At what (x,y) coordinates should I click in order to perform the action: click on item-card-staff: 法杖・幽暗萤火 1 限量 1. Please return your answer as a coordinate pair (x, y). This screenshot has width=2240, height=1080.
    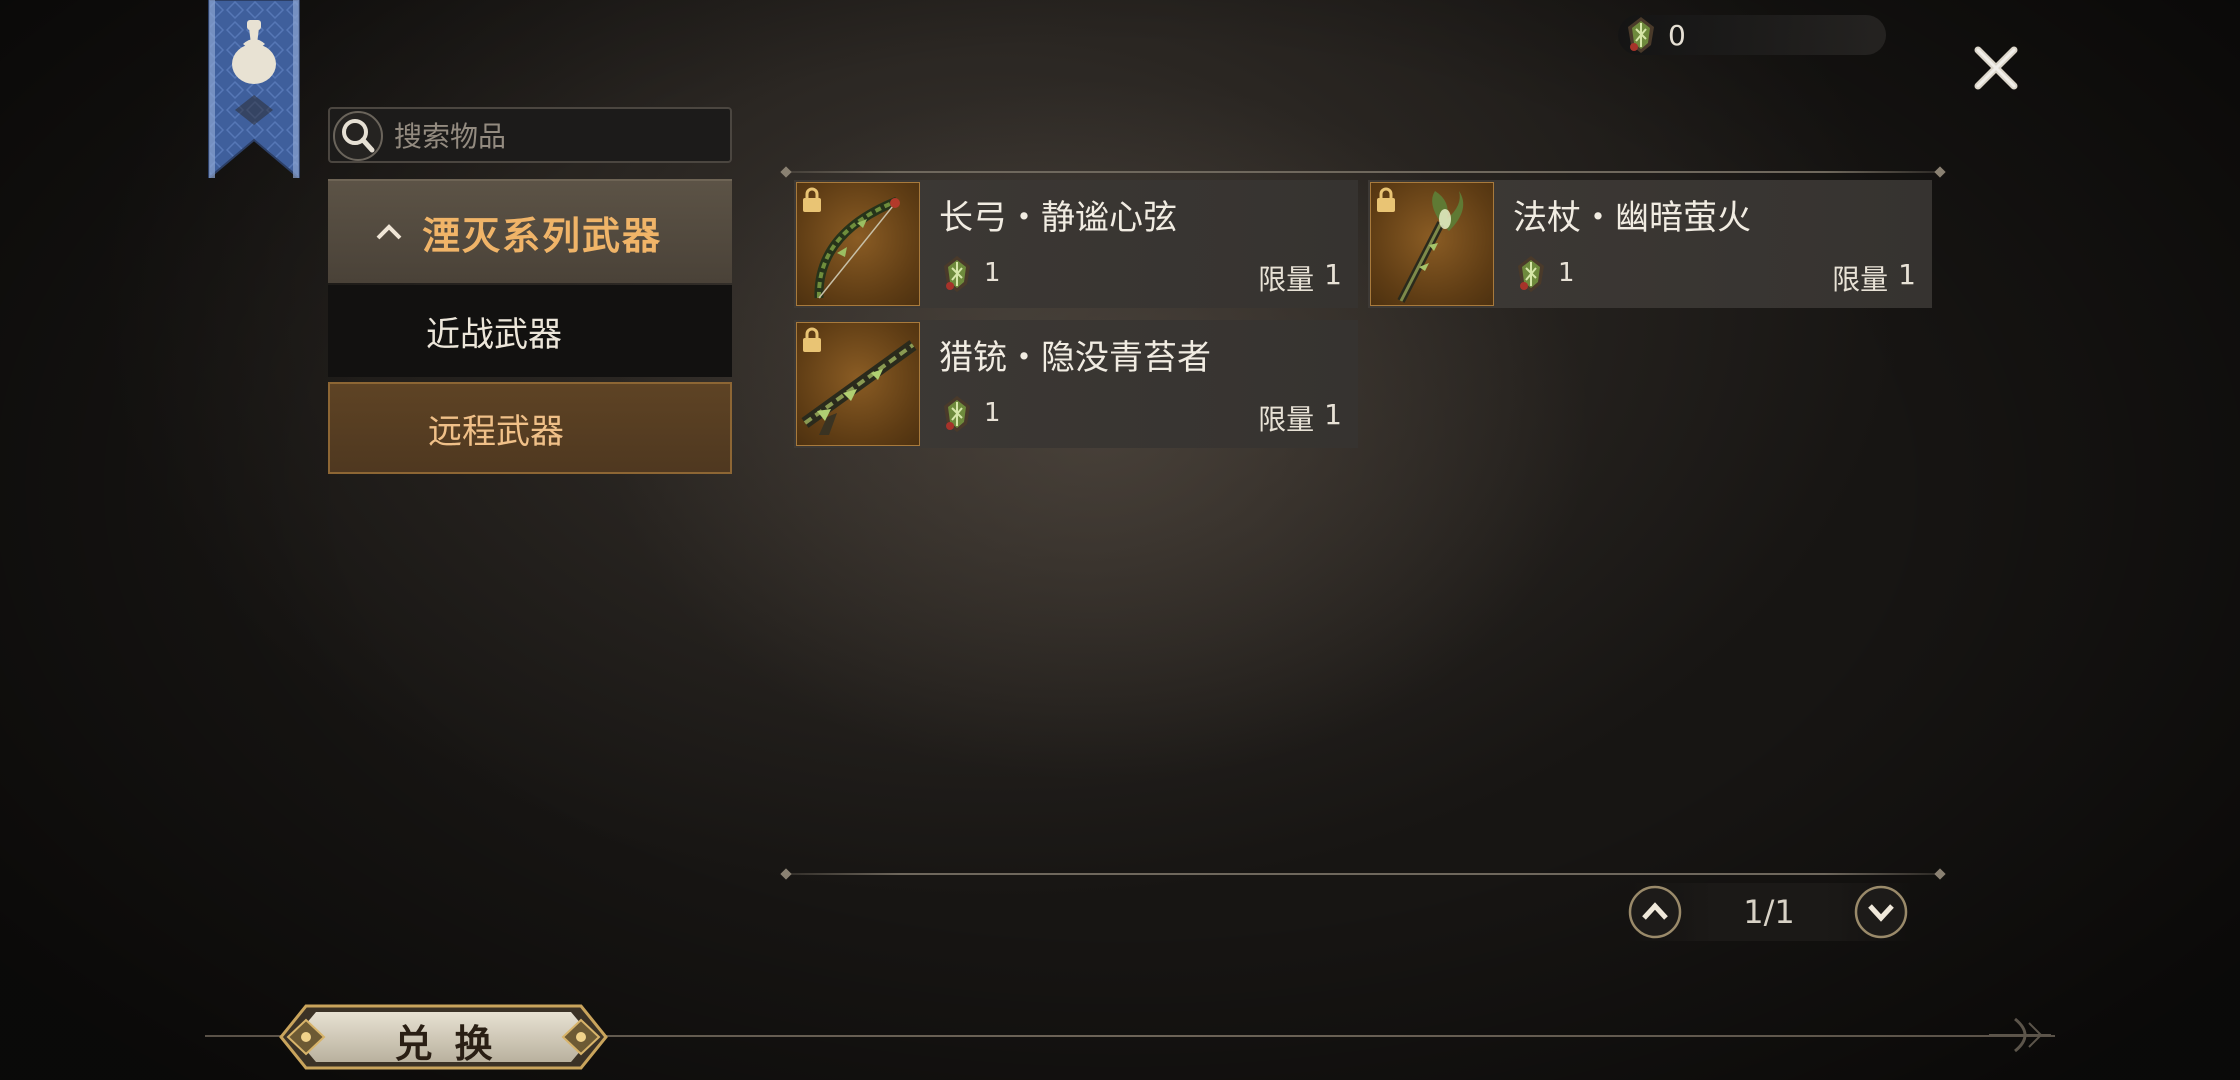
    Looking at the image, I should click on (1650, 244).